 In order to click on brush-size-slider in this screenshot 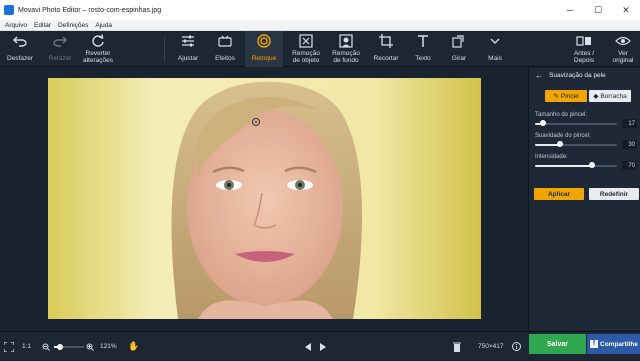, I will do `click(576, 123)`.